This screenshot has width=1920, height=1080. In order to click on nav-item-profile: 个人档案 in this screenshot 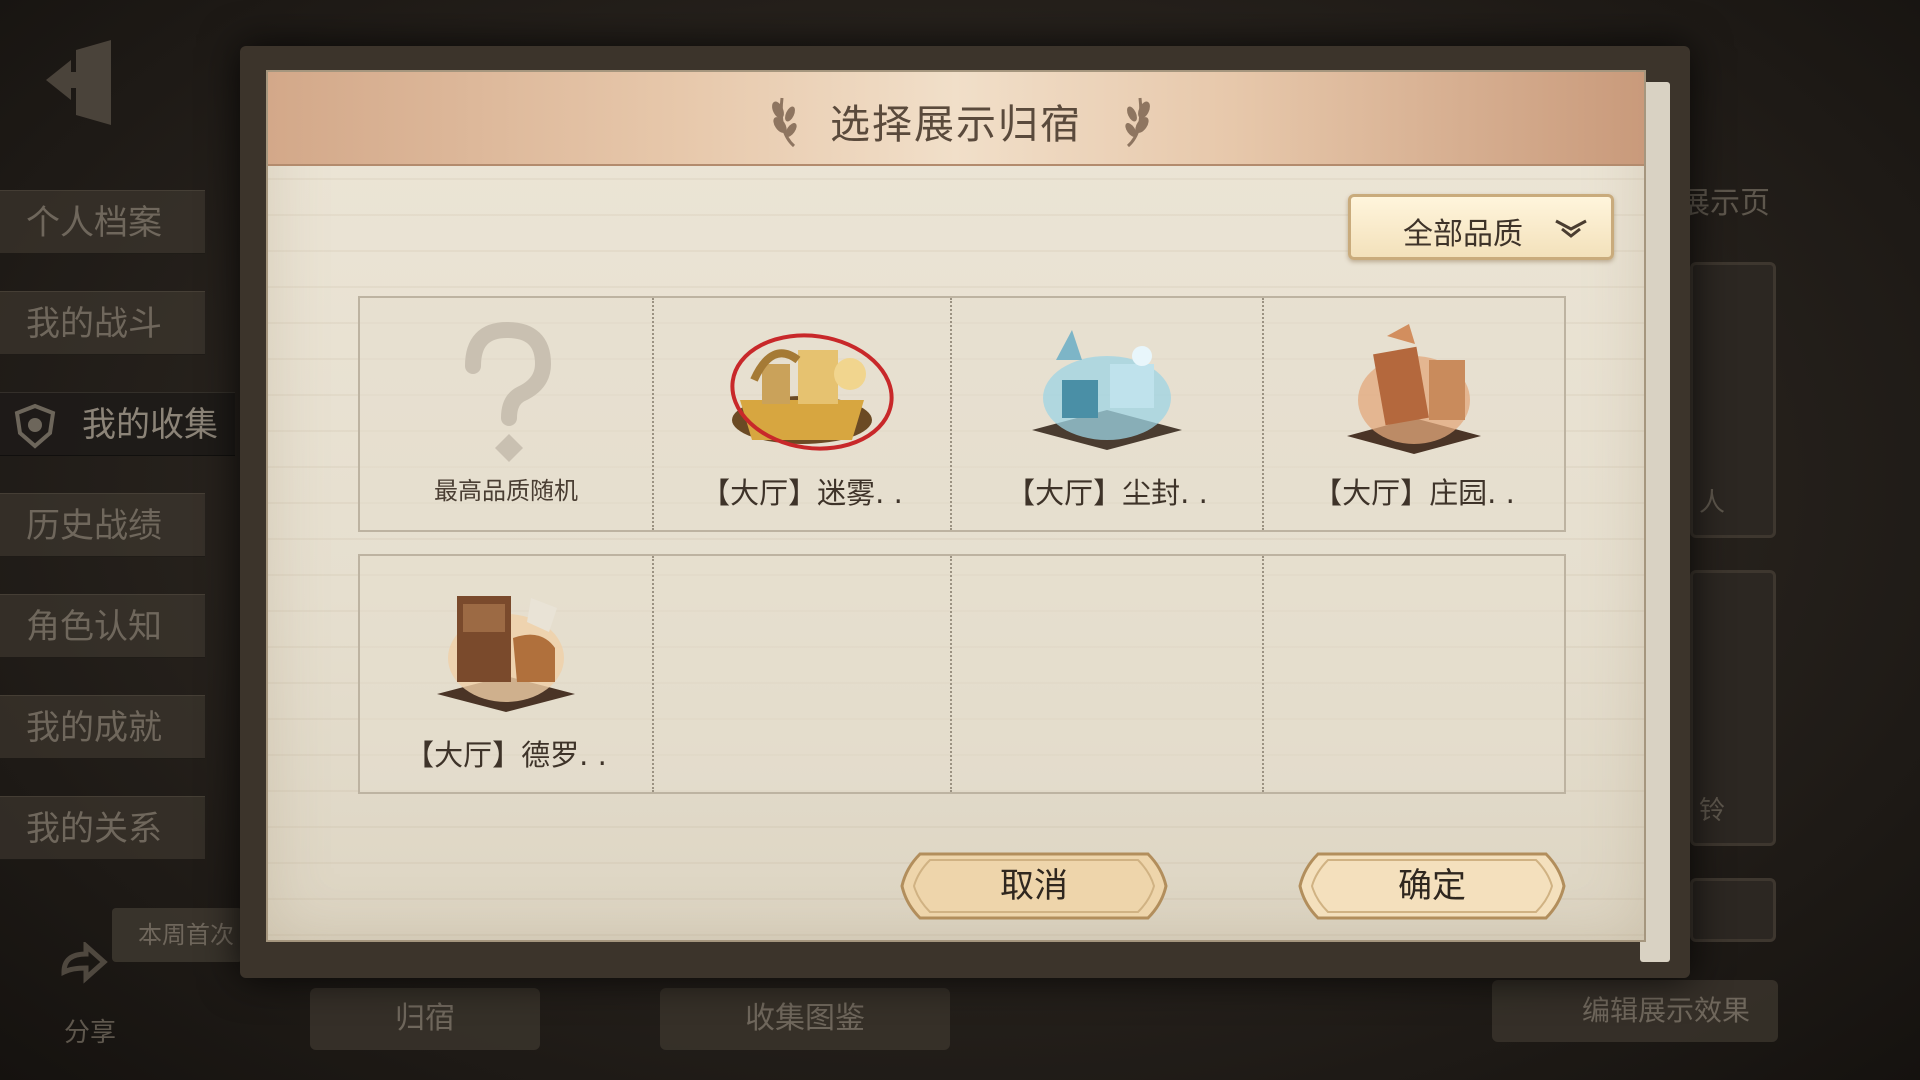, I will do `click(102, 222)`.